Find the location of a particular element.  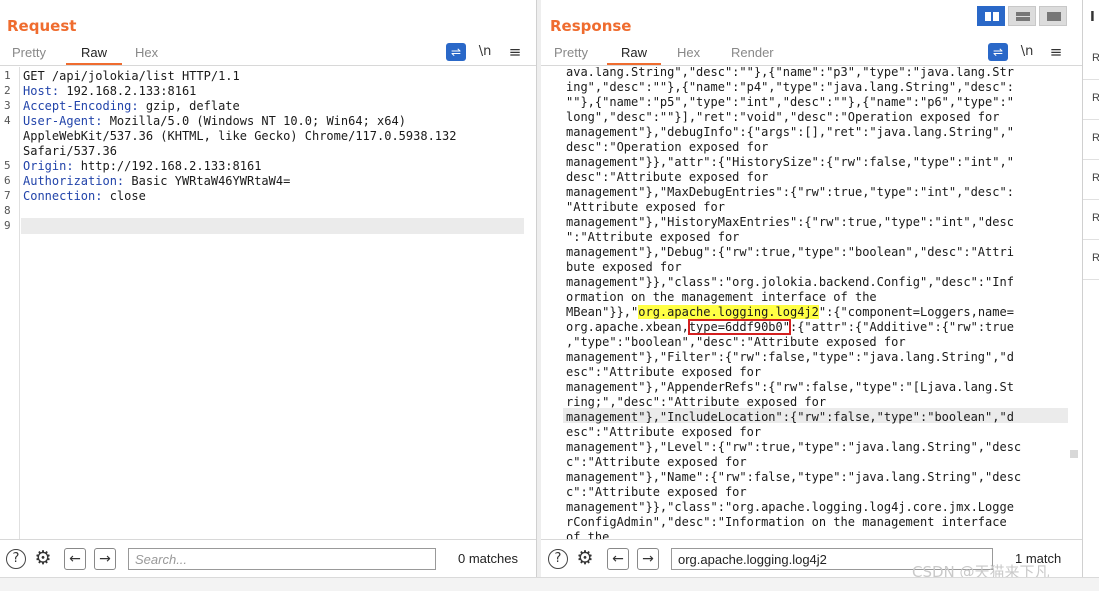

response-scrollbar is located at coordinates (1074, 454).